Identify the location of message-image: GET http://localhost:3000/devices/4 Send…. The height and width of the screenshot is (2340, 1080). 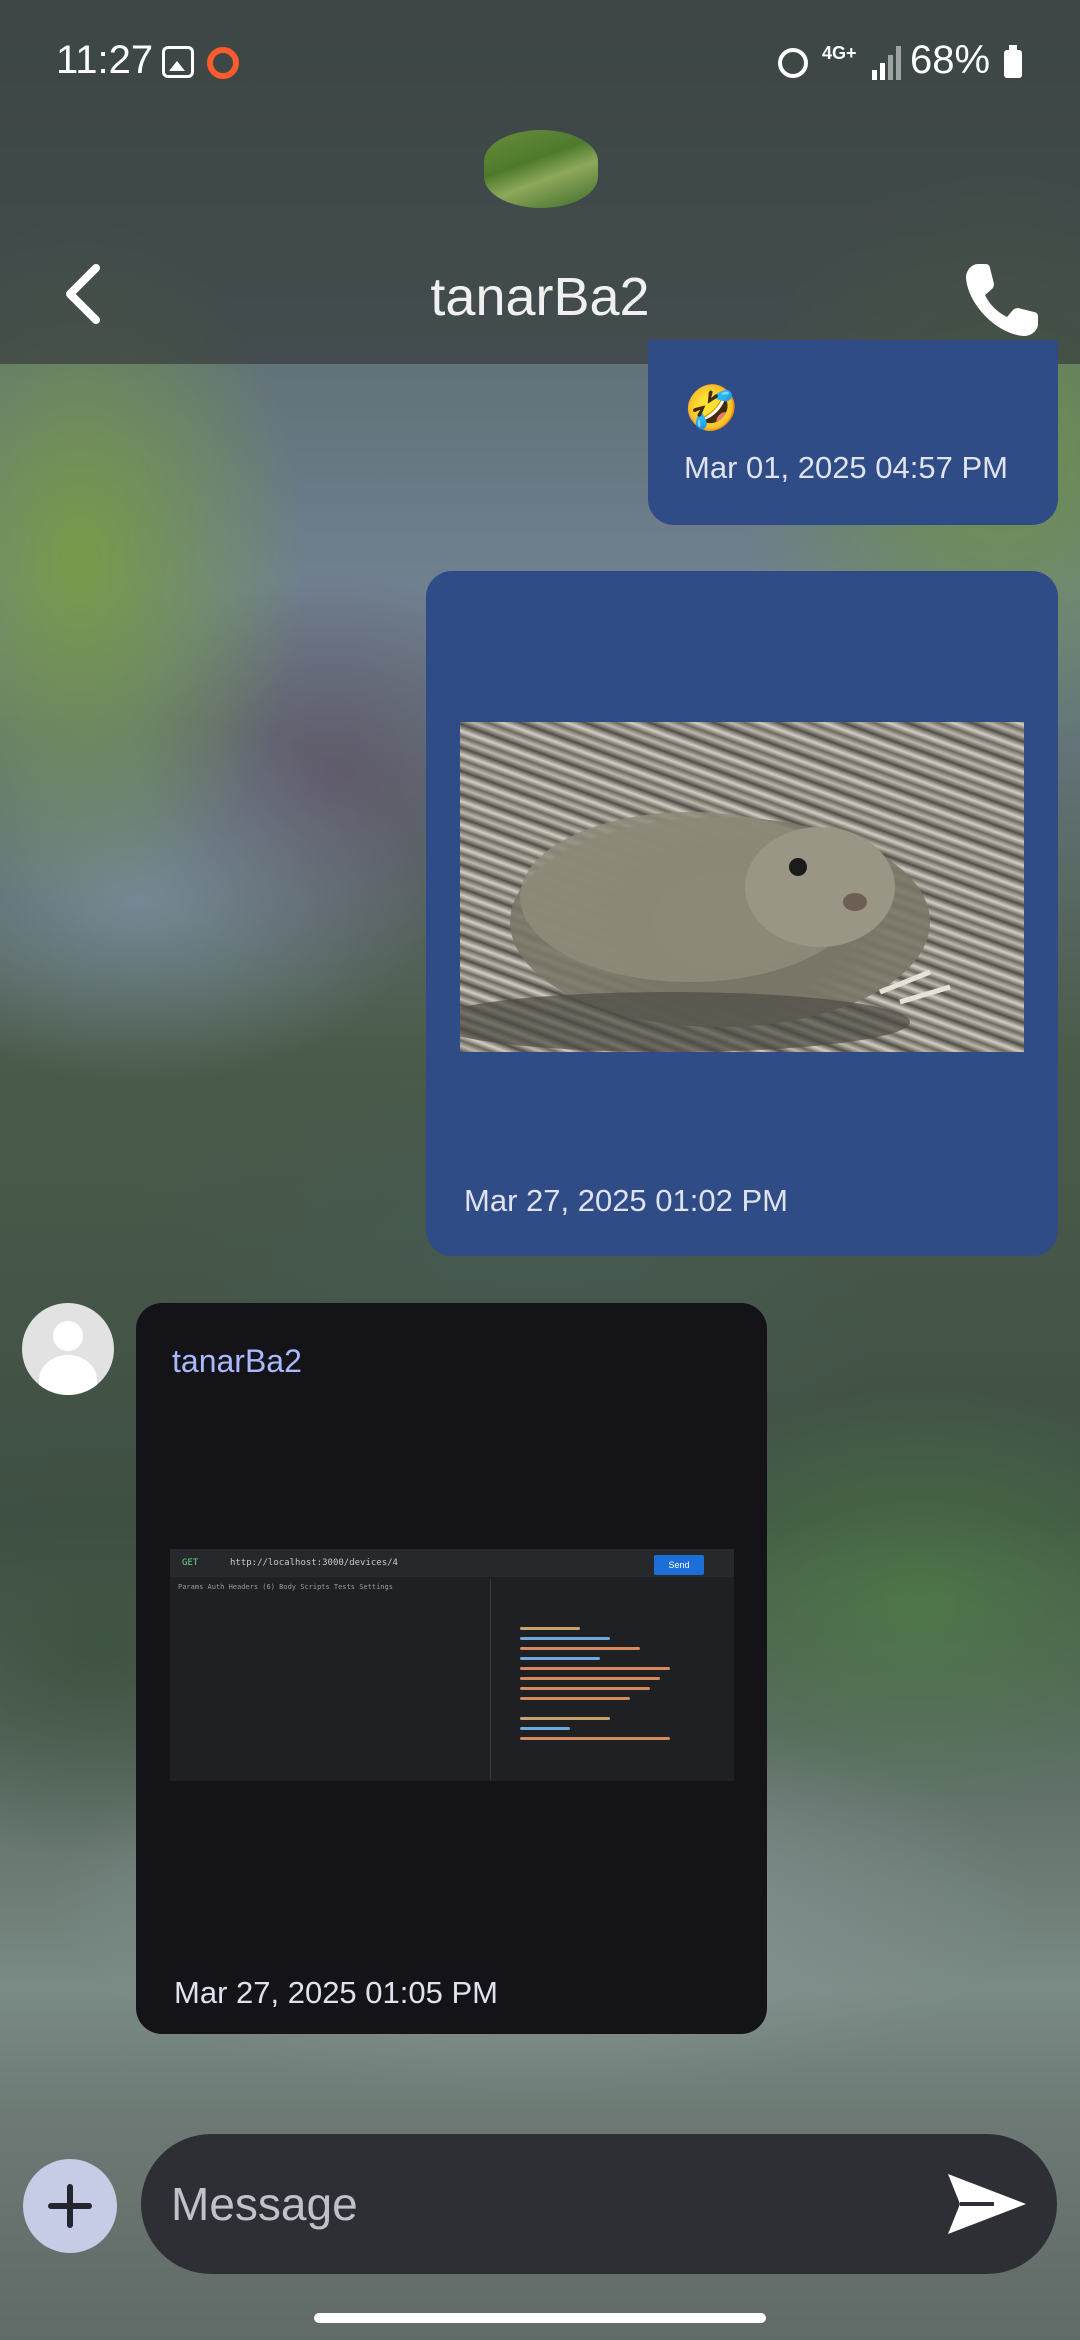
(452, 1665).